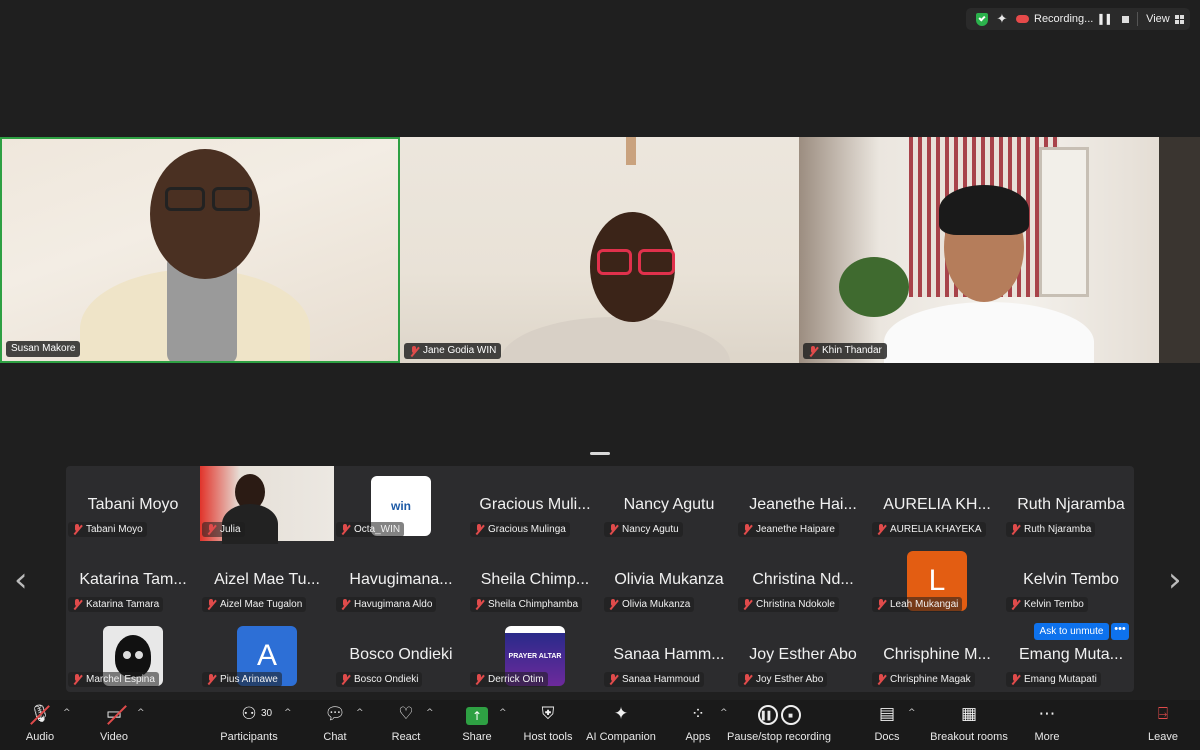 The width and height of the screenshot is (1200, 750). I want to click on participants-count: 30, so click(267, 713).